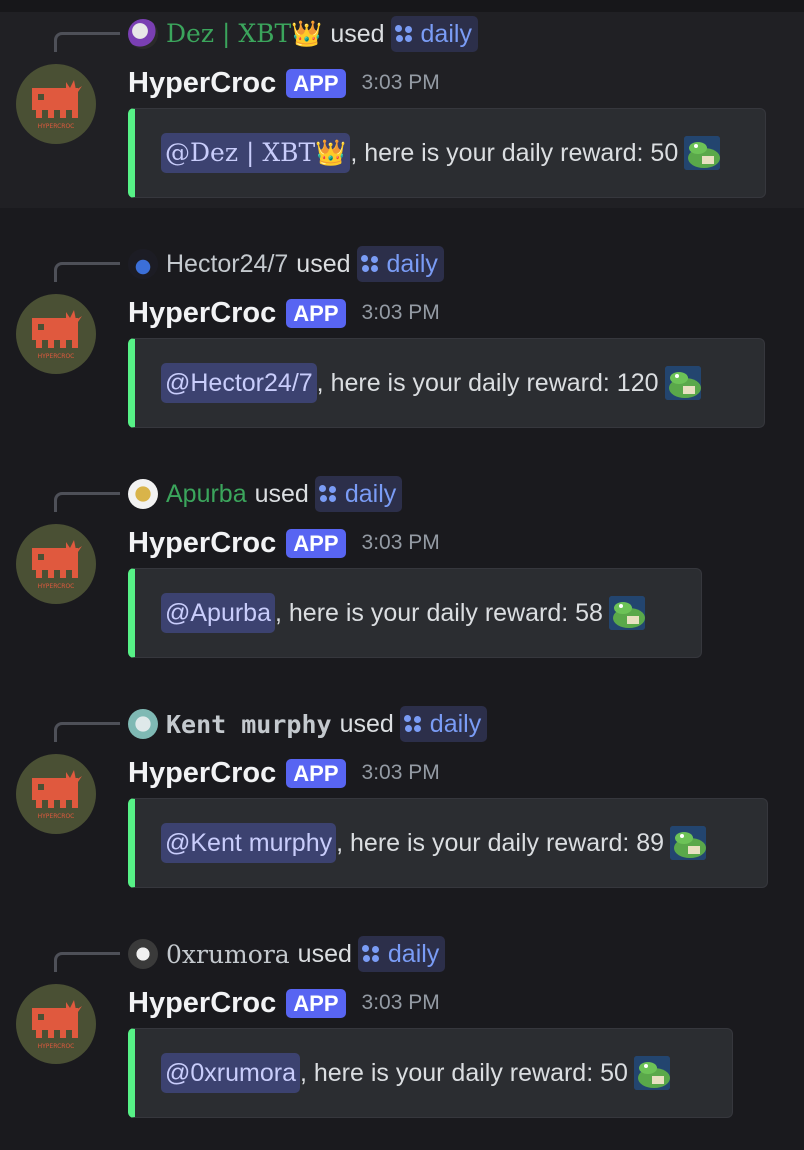  I want to click on embed: @Apurba , here is your daily reward: 58, so click(415, 613).